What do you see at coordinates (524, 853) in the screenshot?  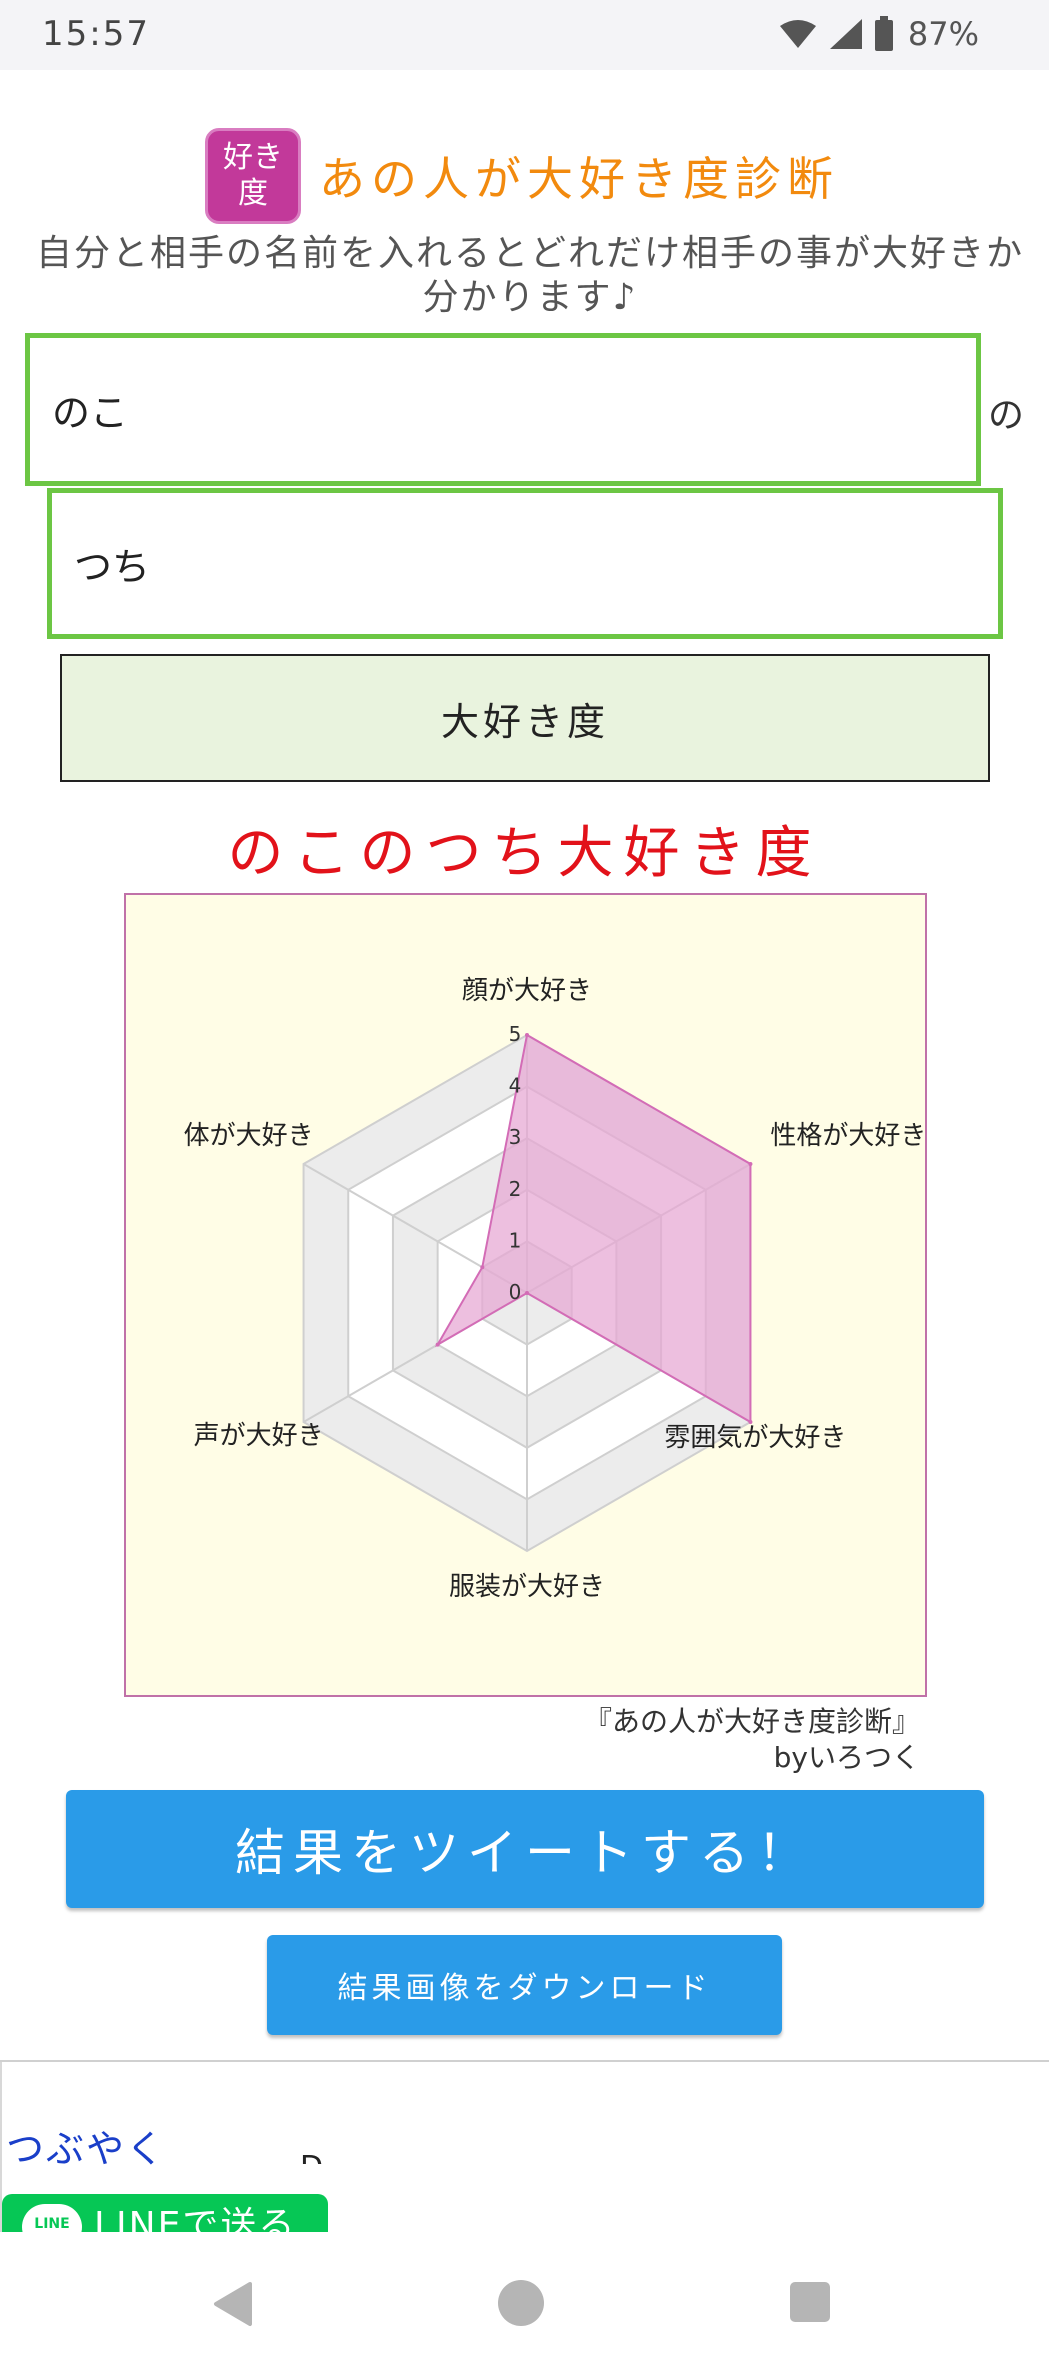 I see `result-title: のこのつち大好き度` at bounding box center [524, 853].